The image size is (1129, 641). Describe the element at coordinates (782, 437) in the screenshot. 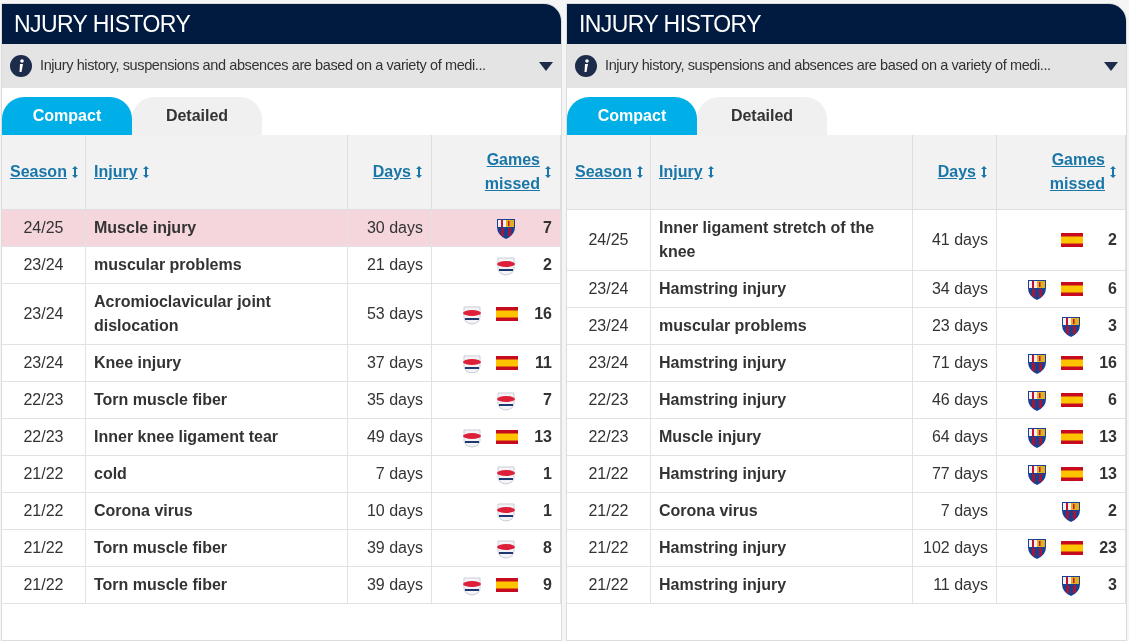

I see `injury-cell: Muscle injury` at that location.